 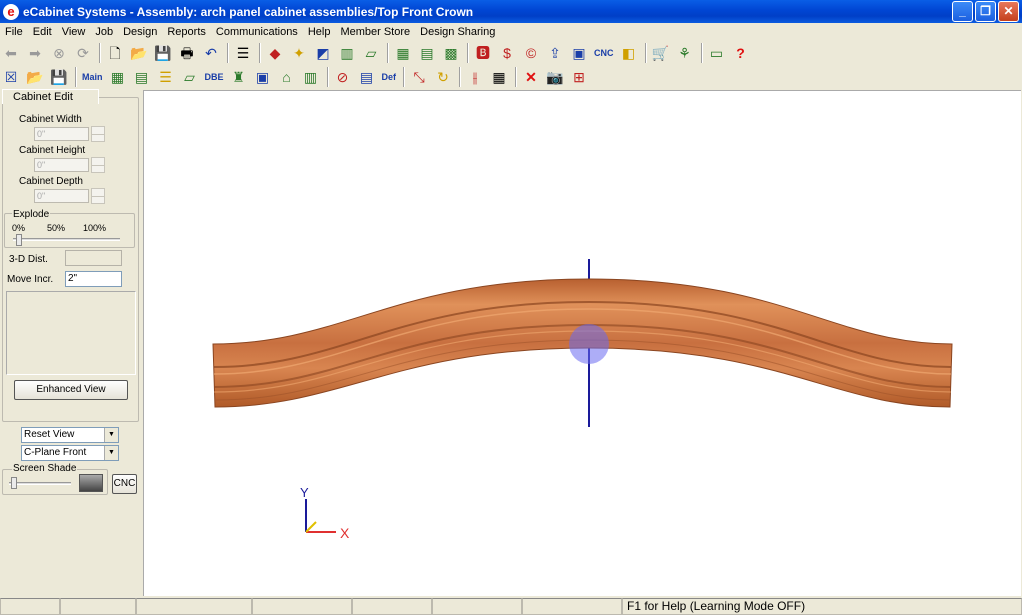 I want to click on shelf-icon: ▱, so click(x=190, y=77).